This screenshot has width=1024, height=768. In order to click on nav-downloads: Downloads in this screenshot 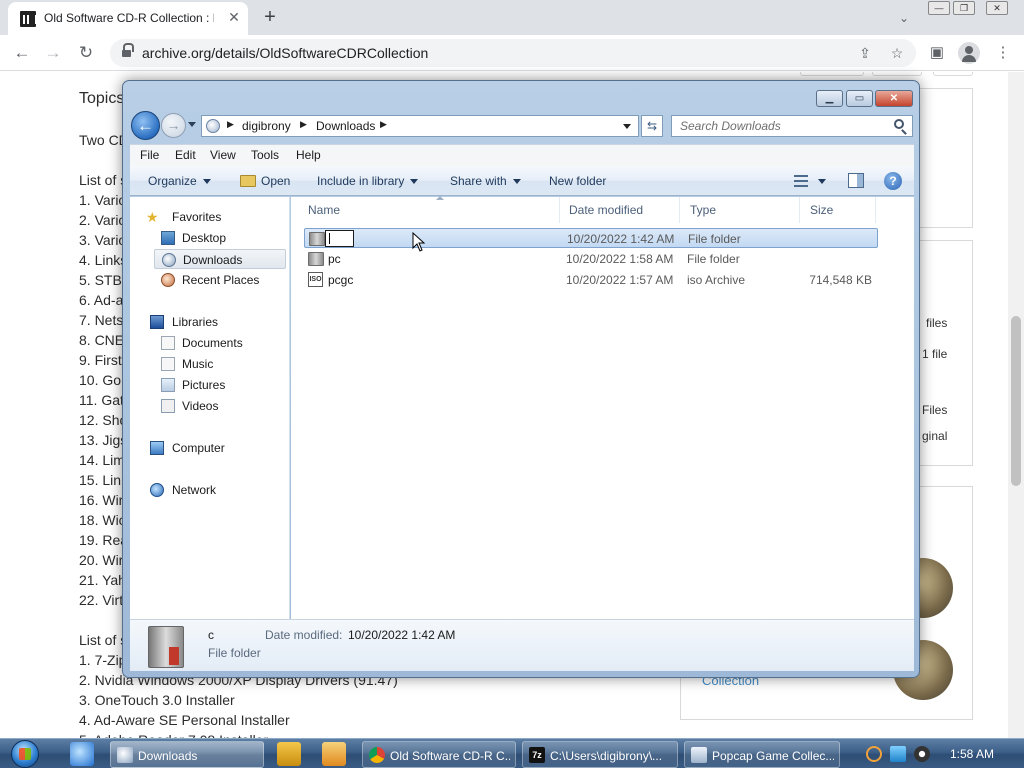, I will do `click(220, 259)`.